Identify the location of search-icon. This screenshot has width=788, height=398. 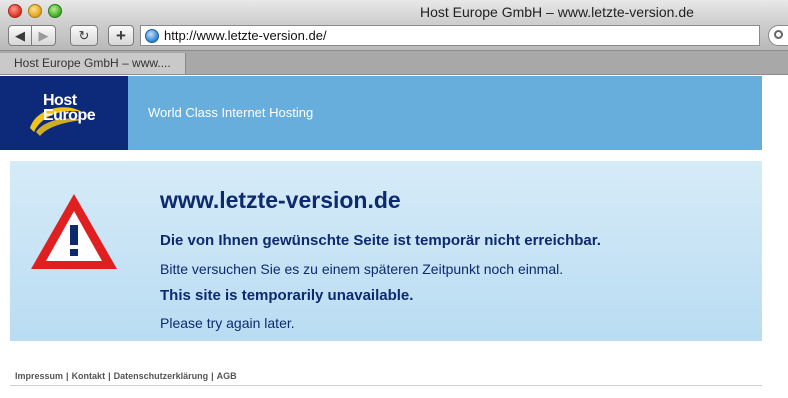
(778, 34).